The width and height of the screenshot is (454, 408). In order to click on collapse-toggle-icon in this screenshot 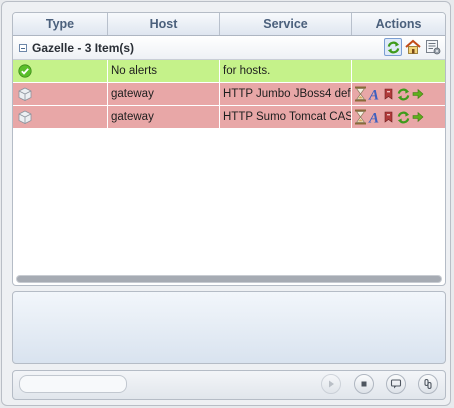, I will do `click(23, 47)`.